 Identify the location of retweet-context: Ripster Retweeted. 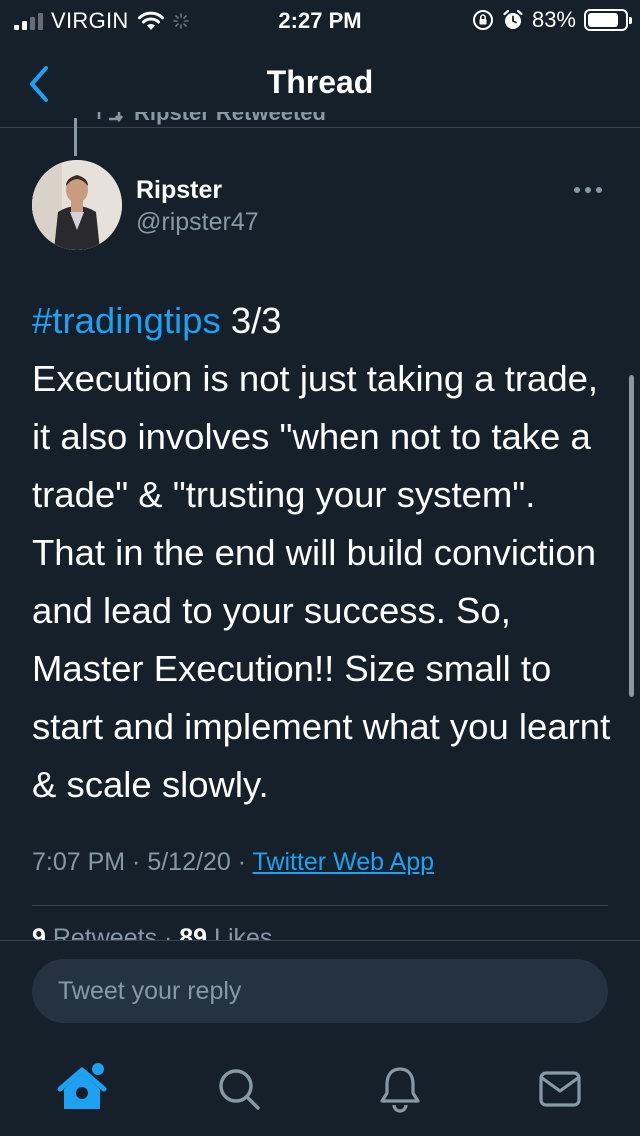
(210, 126).